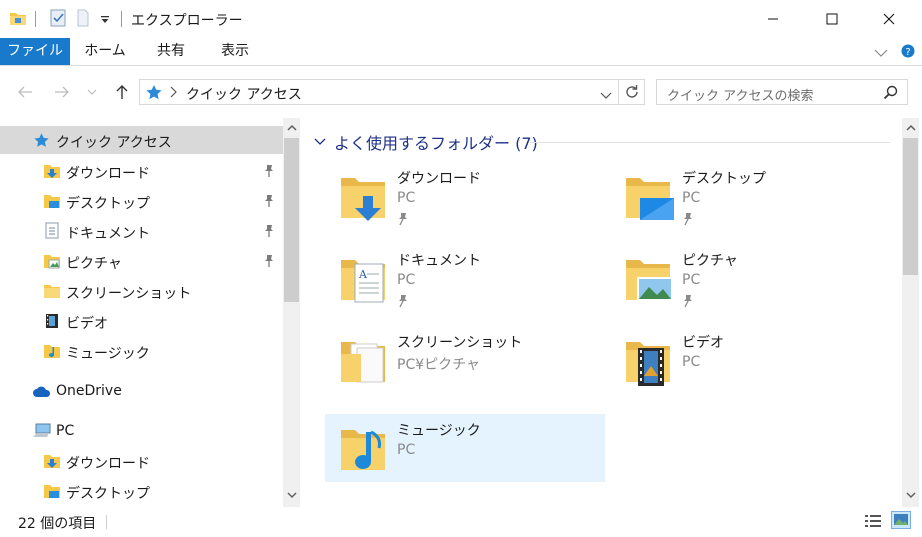  What do you see at coordinates (52, 263) in the screenshot?
I see `pictures-folder-icon` at bounding box center [52, 263].